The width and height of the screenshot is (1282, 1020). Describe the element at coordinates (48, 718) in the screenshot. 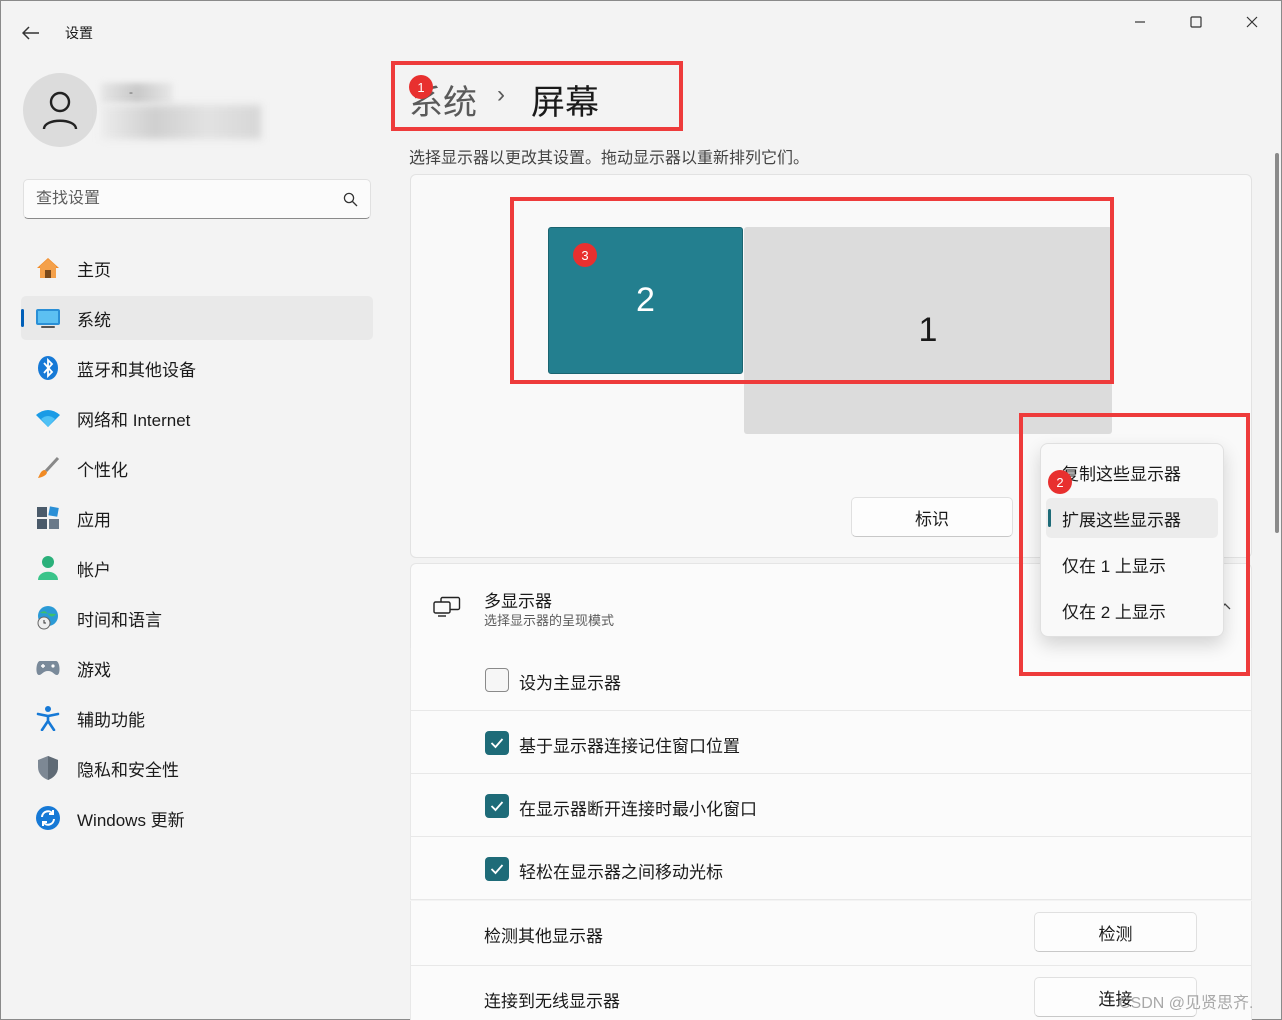

I see `accessibility-icon` at that location.